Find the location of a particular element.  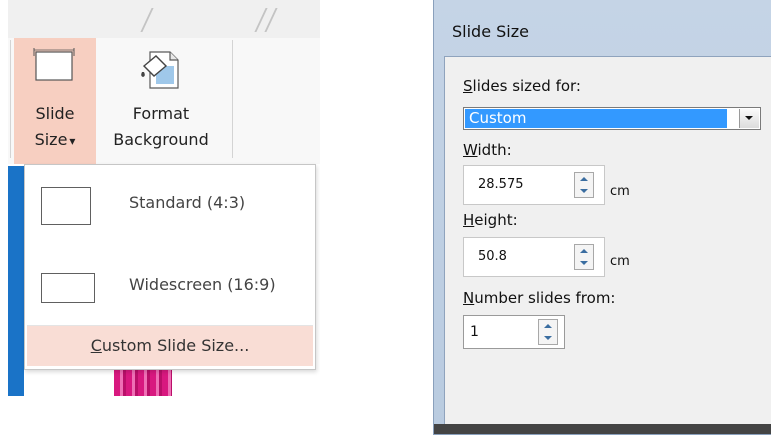

height-value: 50.8 is located at coordinates (492, 256).